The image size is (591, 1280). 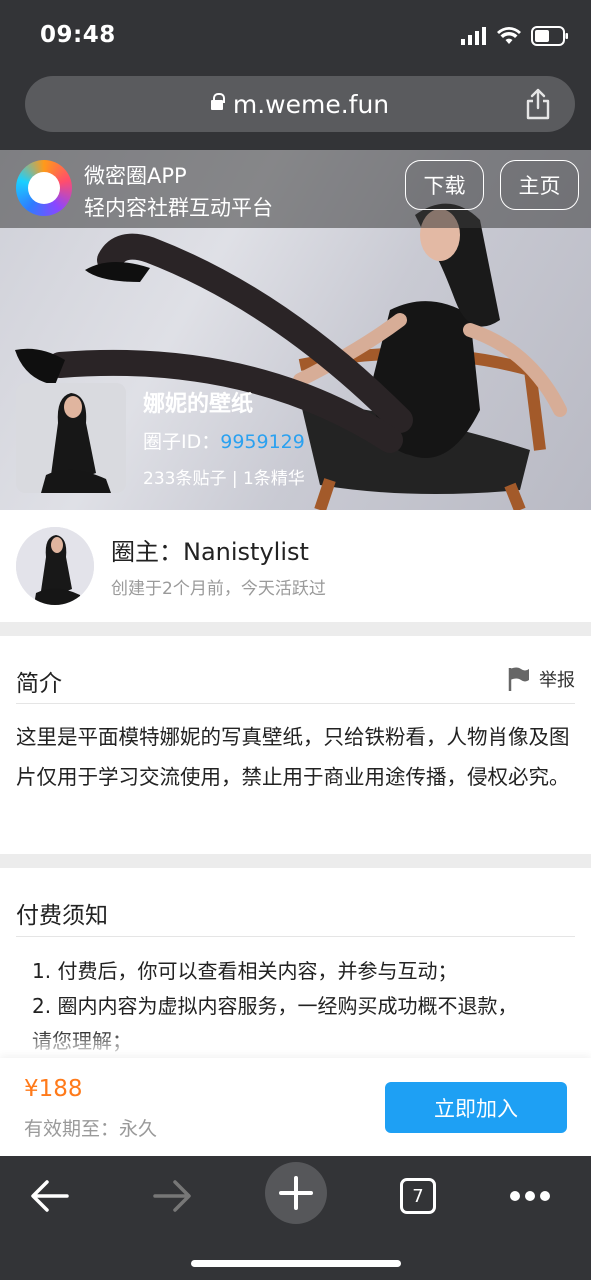 I want to click on more-icon, so click(x=530, y=1196).